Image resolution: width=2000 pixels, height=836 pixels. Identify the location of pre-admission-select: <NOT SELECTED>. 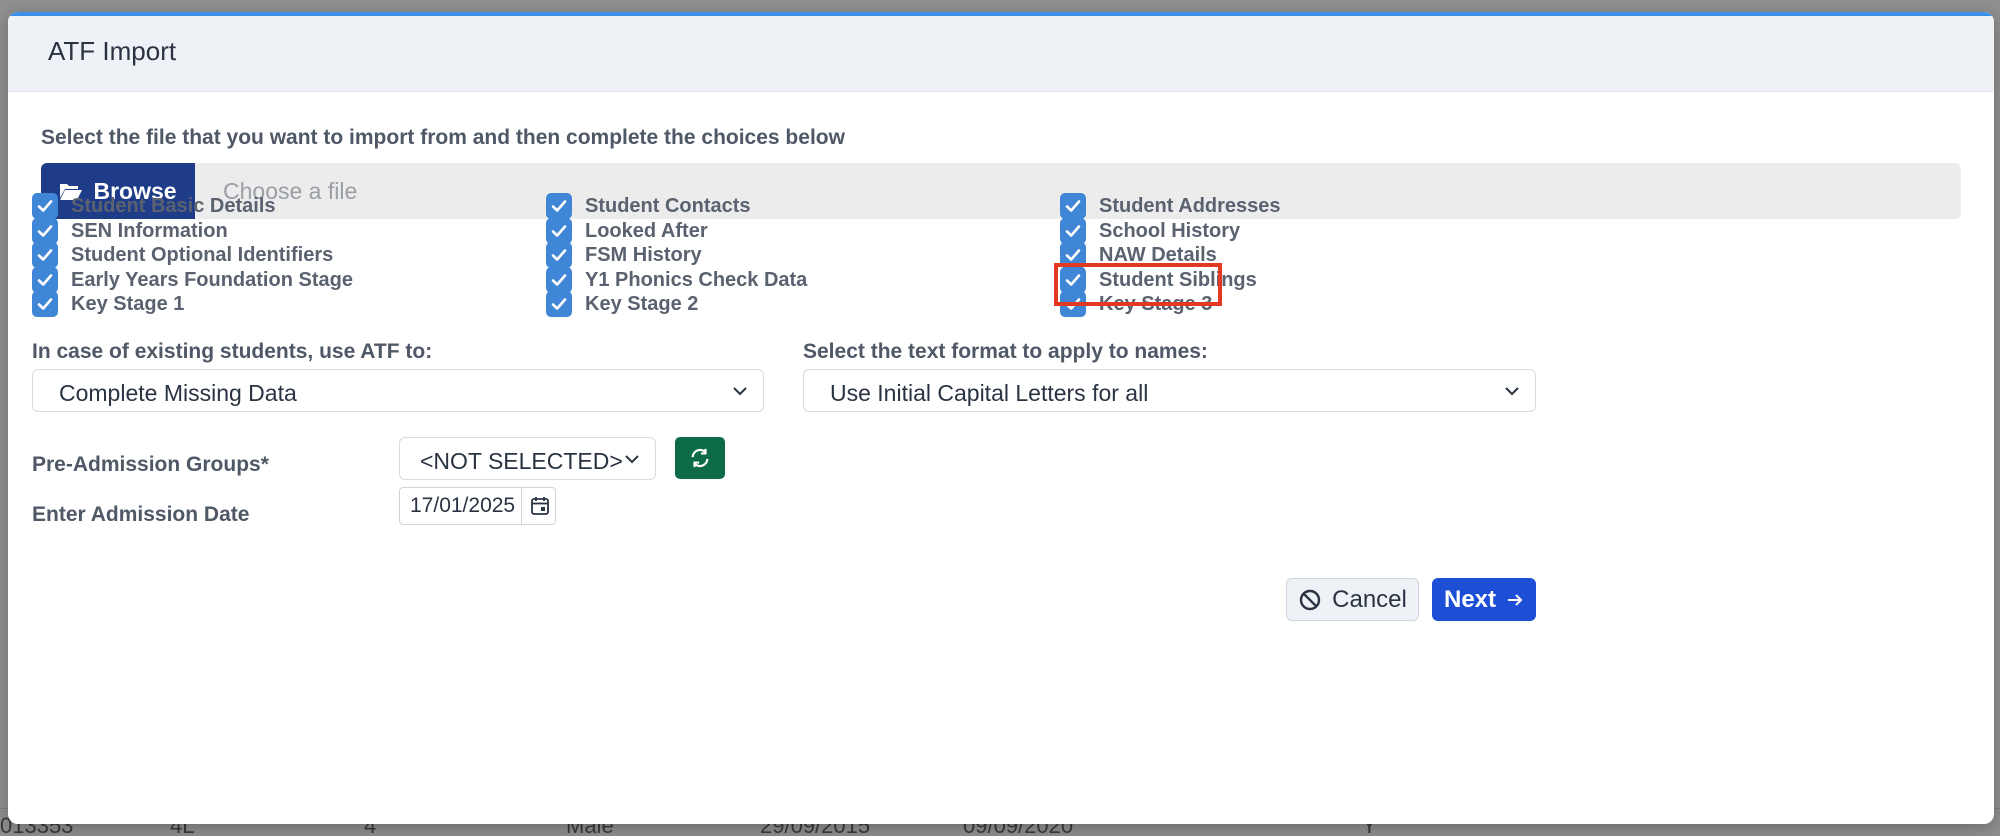
(527, 458).